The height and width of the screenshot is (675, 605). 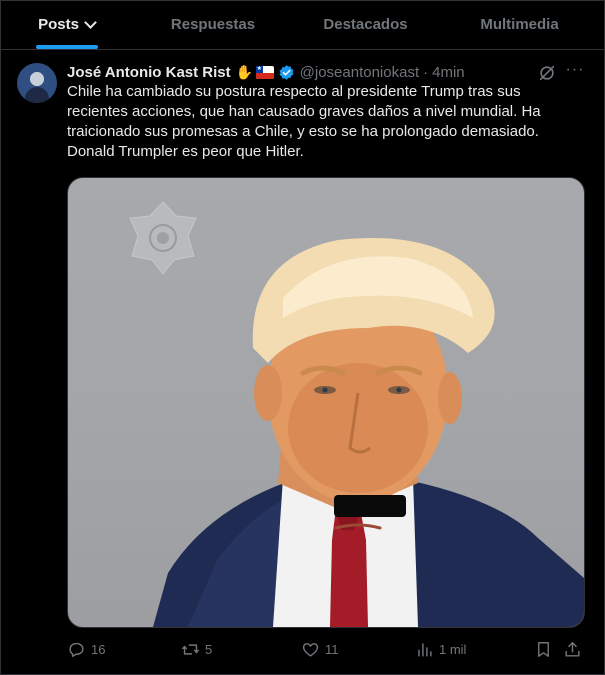 I want to click on post-actions: 16 5 11 1 mil, so click(x=325, y=649).